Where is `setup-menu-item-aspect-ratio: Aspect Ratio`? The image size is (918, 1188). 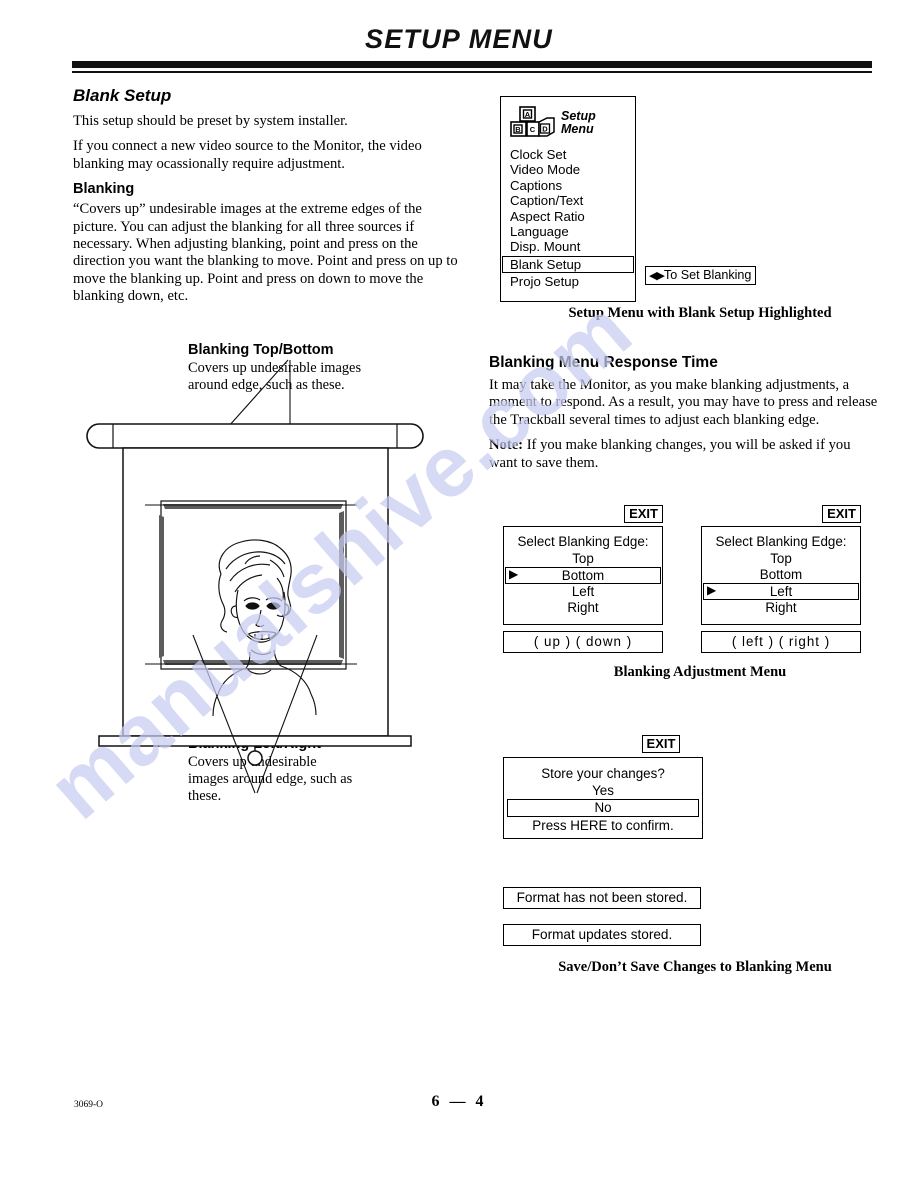
setup-menu-item-aspect-ratio: Aspect Ratio is located at coordinates (568, 216).